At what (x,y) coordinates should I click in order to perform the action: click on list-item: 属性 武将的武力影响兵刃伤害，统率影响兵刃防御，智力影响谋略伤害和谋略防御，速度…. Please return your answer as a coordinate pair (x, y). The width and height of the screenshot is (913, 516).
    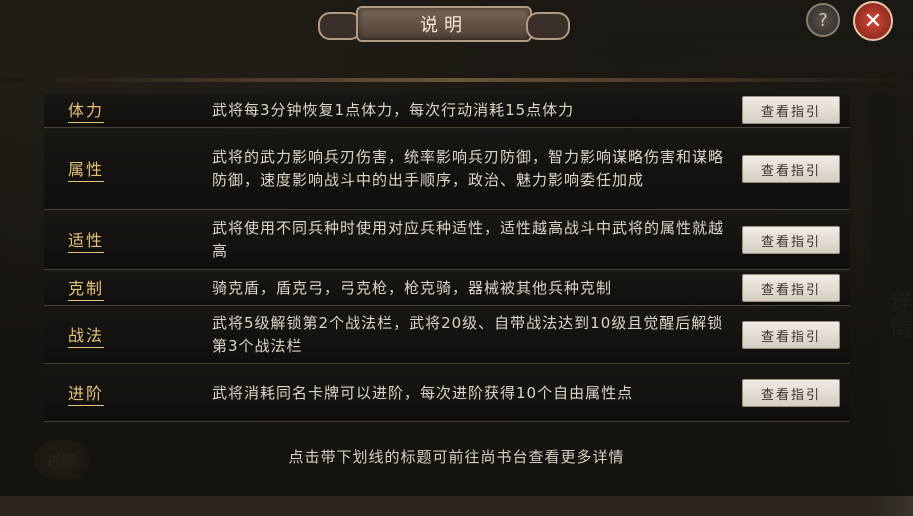
    Looking at the image, I should click on (447, 169).